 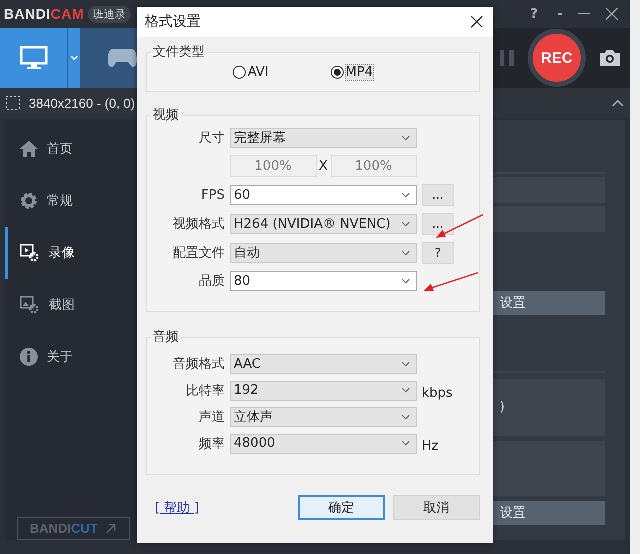 I want to click on dropdown: 60, so click(x=323, y=195).